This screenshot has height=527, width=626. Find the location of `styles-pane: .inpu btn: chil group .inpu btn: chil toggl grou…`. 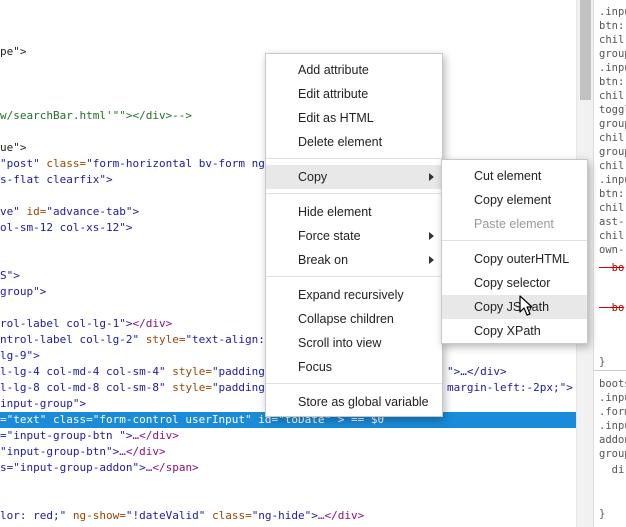

styles-pane: .inpu btn: chil group .inpu btn: chil toggl grou… is located at coordinates (609, 263).